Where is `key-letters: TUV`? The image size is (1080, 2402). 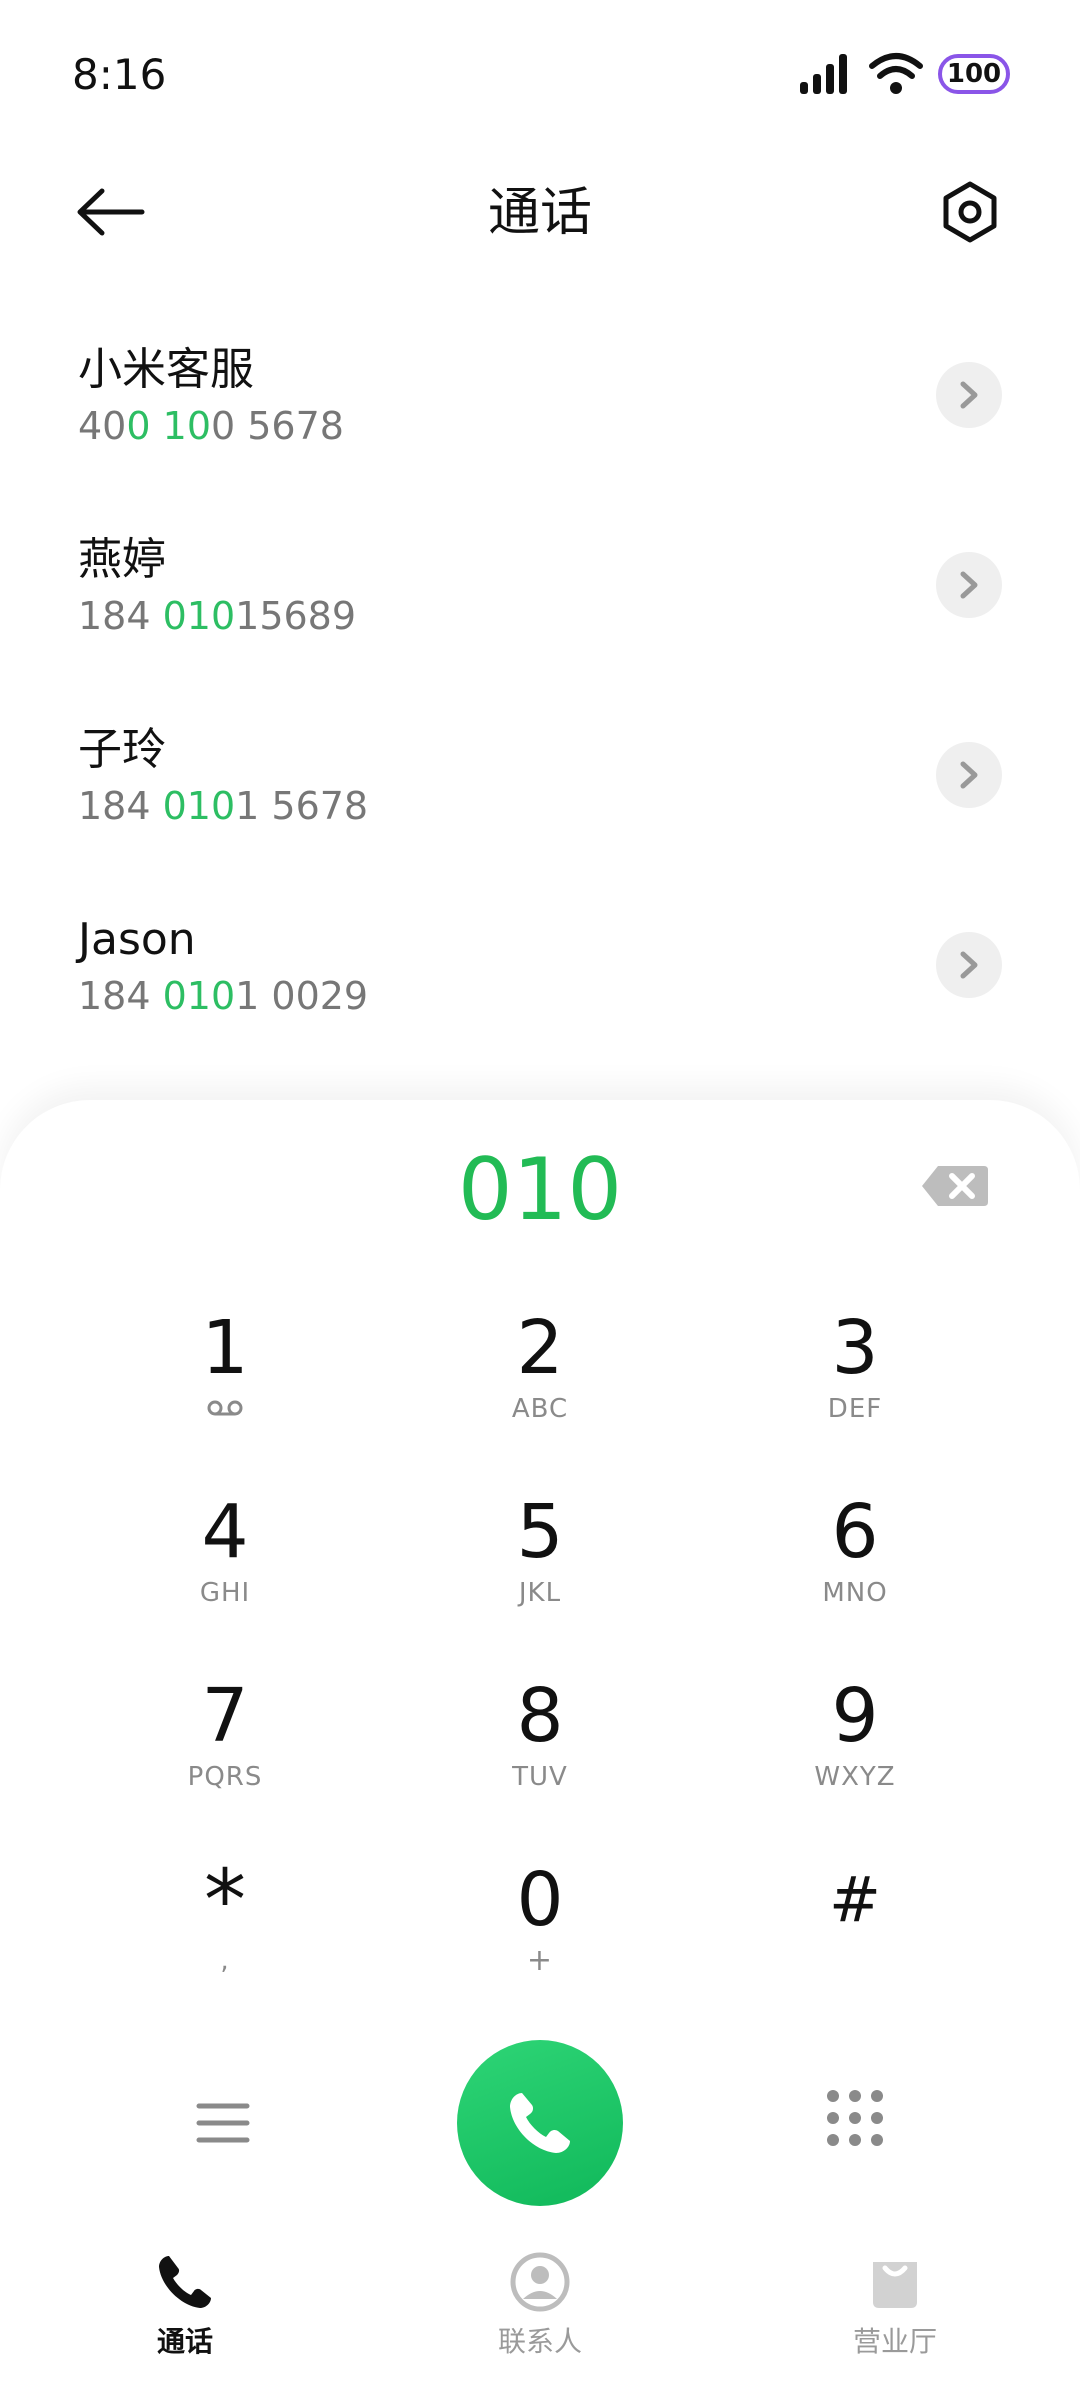
key-letters: TUV is located at coordinates (540, 1777).